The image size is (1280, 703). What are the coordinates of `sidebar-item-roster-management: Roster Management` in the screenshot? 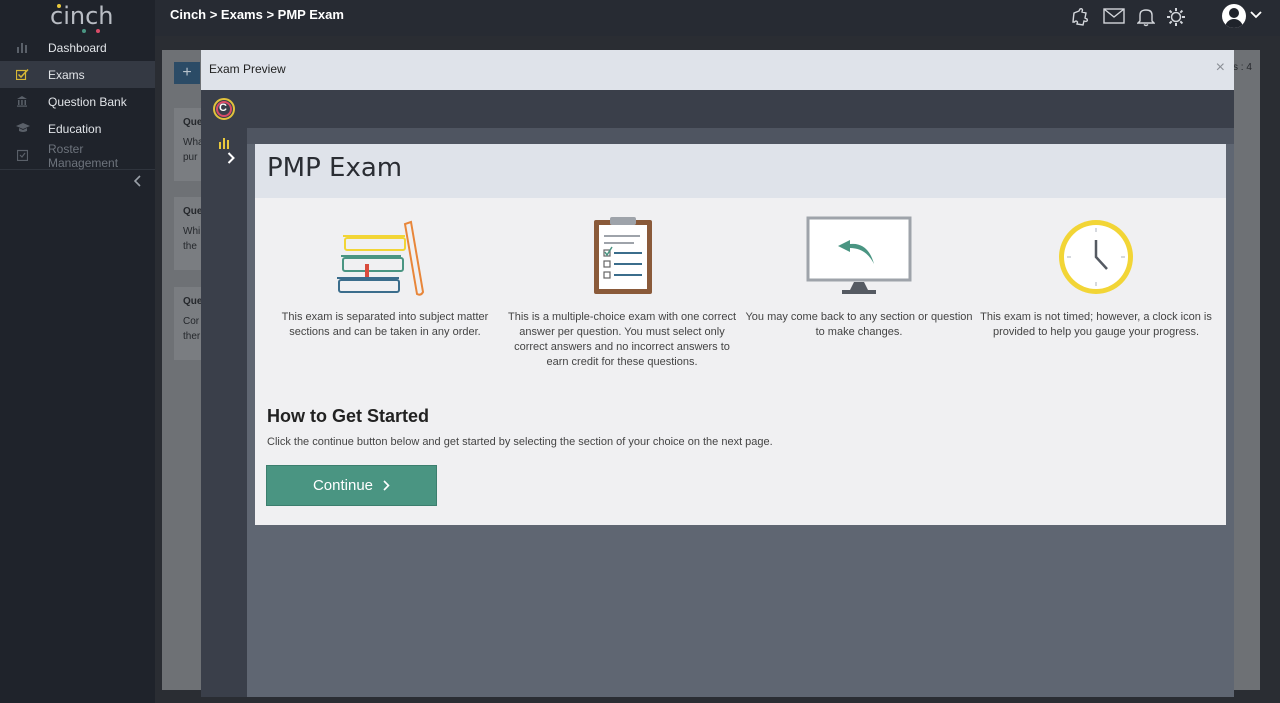 It's located at (77, 155).